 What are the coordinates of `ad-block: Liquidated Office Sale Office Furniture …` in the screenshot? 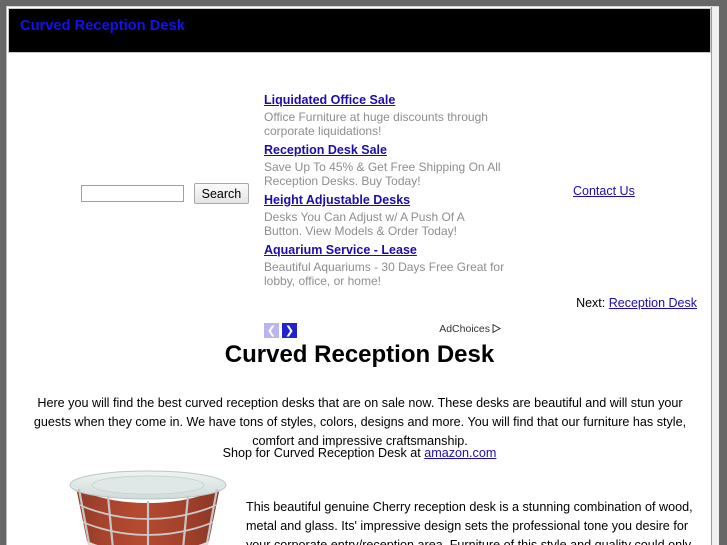 It's located at (384, 214).